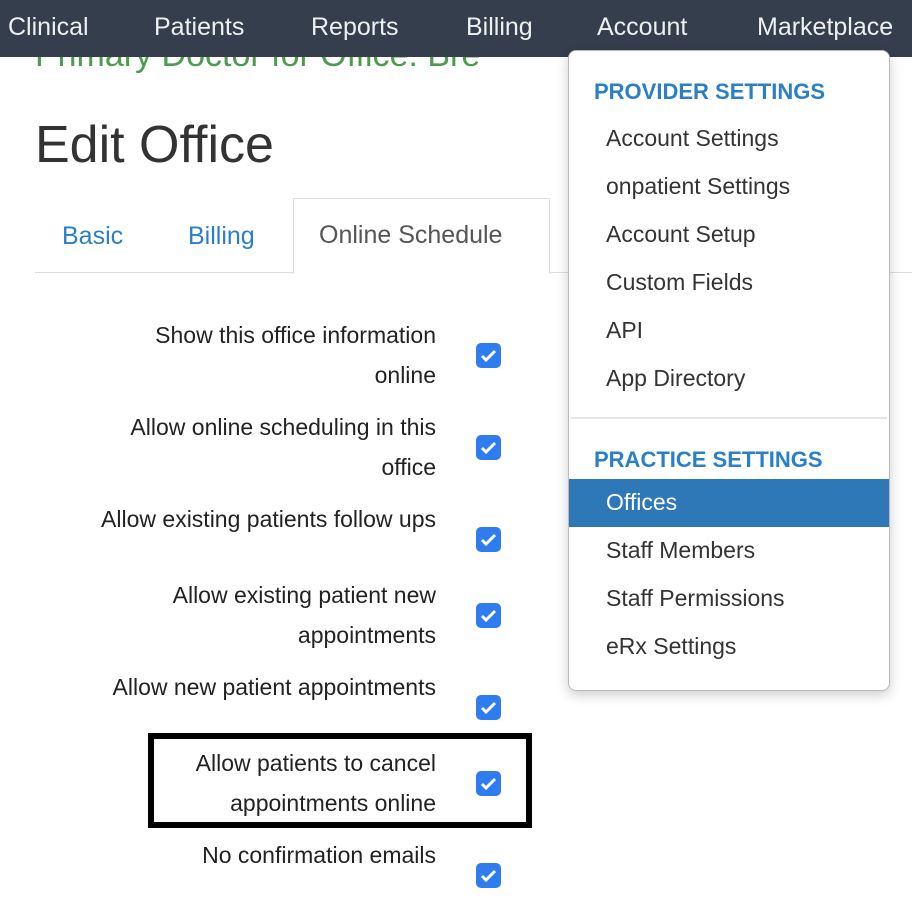 This screenshot has height=904, width=912. What do you see at coordinates (154, 145) in the screenshot?
I see `page-title: Edit Office` at bounding box center [154, 145].